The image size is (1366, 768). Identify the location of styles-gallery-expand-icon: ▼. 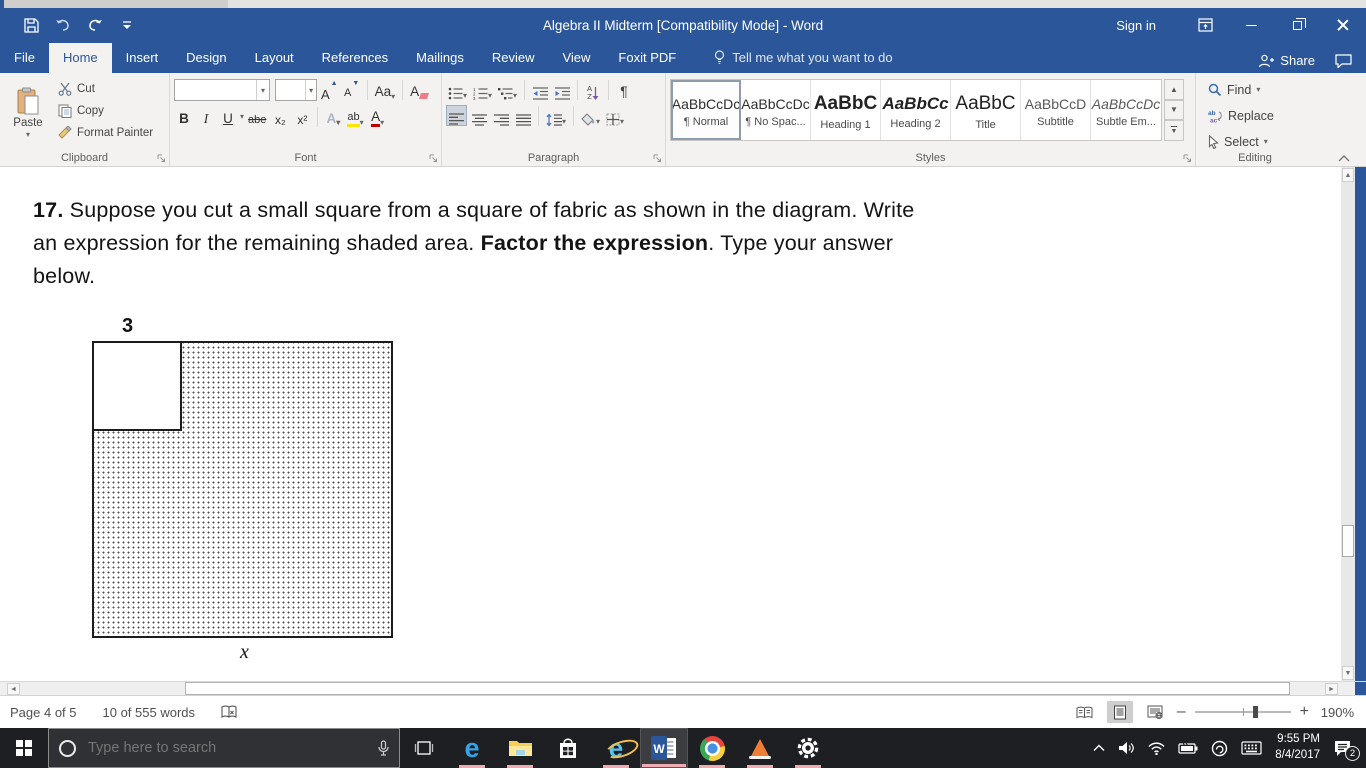
(1174, 130).